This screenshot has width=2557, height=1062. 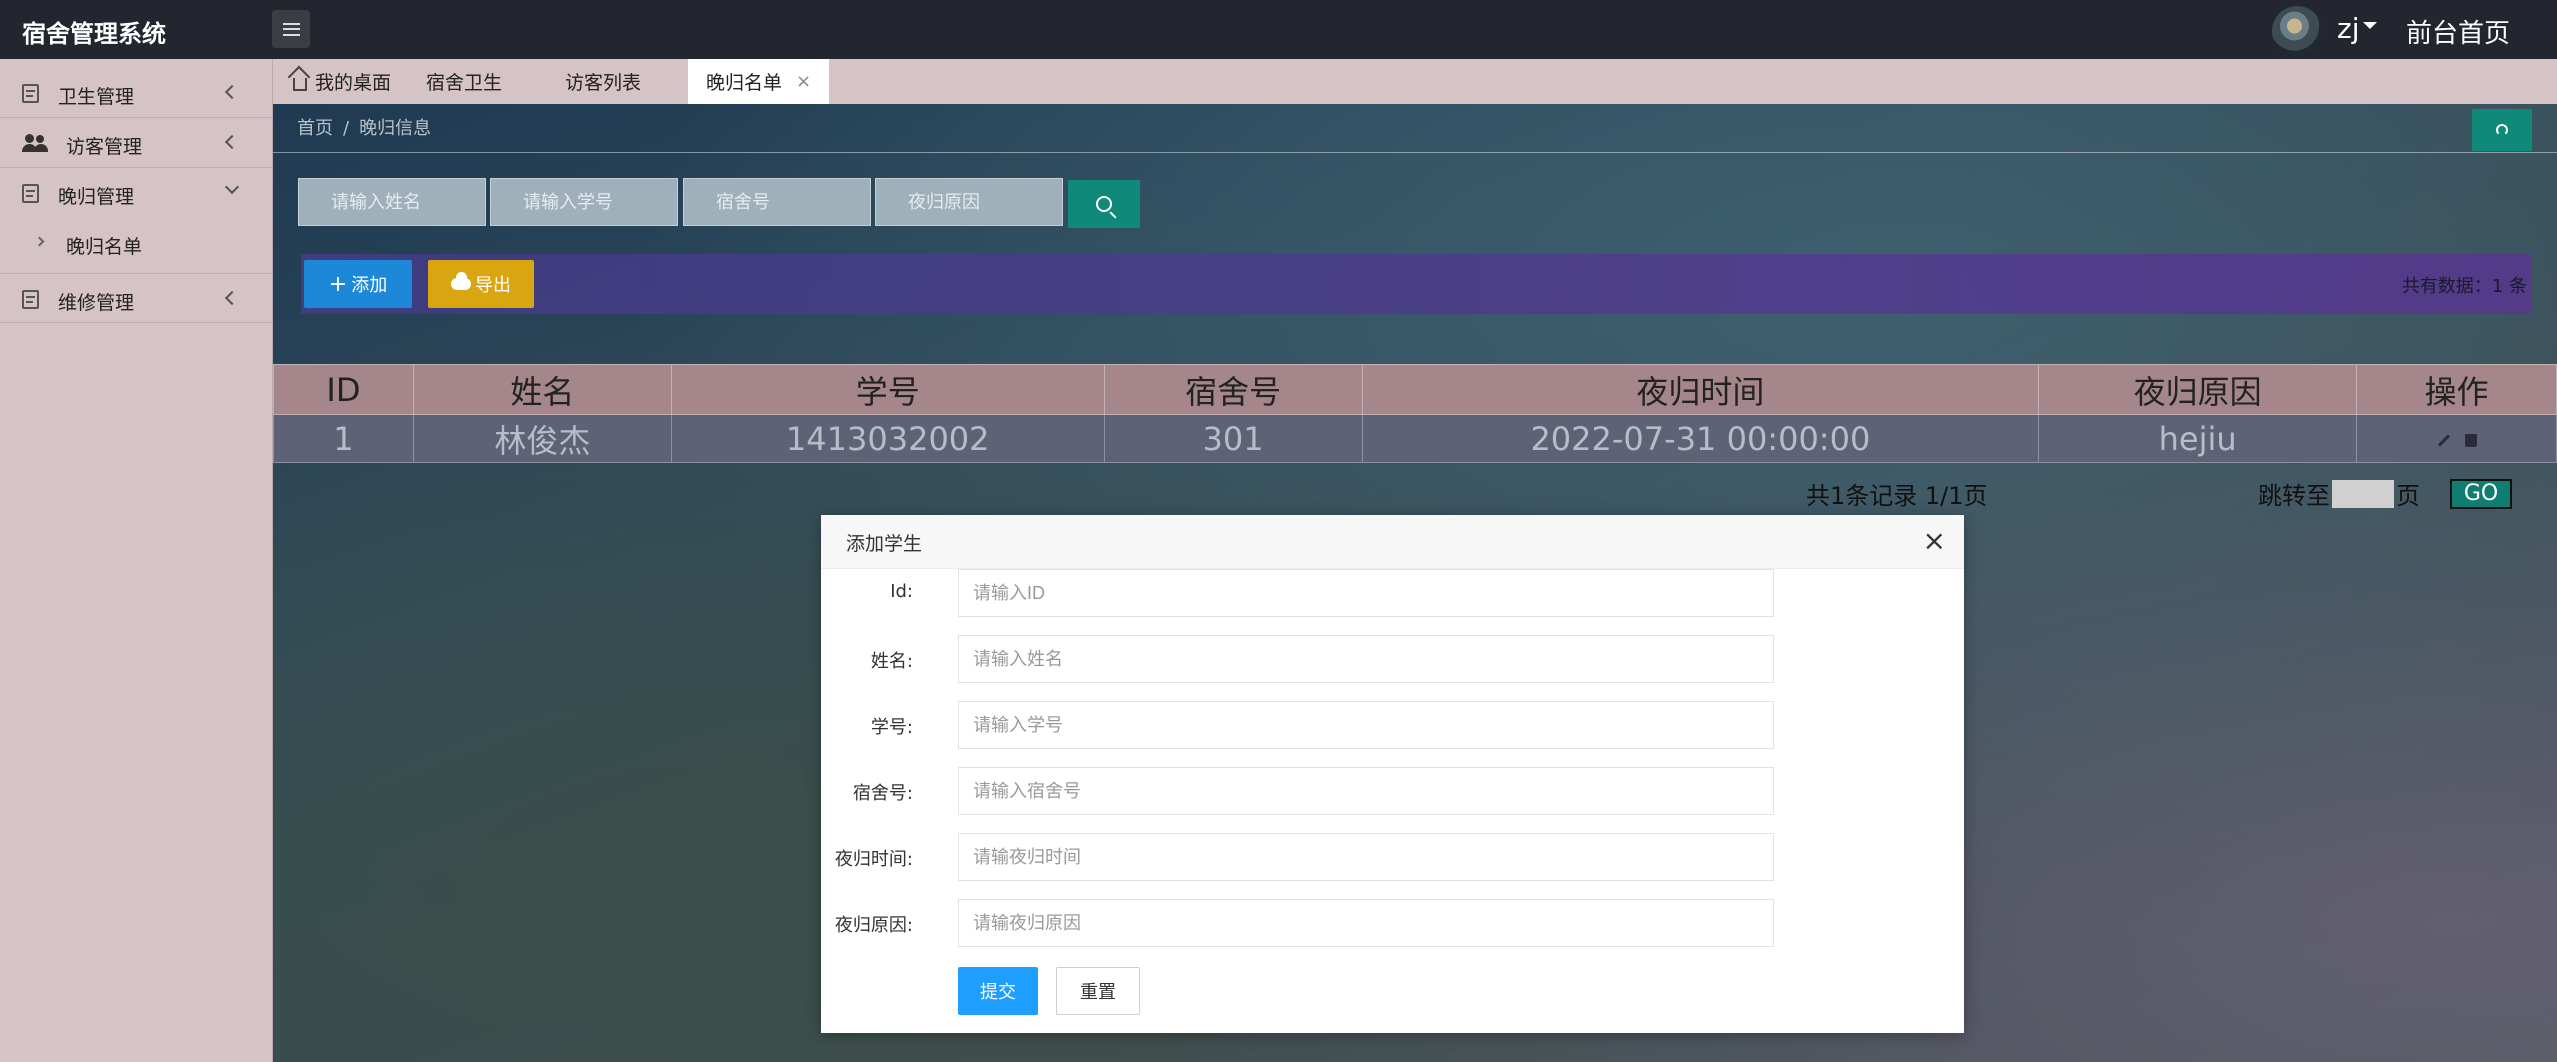 What do you see at coordinates (1392, 542) in the screenshot?
I see `dialog-header: 添加学生 ×` at bounding box center [1392, 542].